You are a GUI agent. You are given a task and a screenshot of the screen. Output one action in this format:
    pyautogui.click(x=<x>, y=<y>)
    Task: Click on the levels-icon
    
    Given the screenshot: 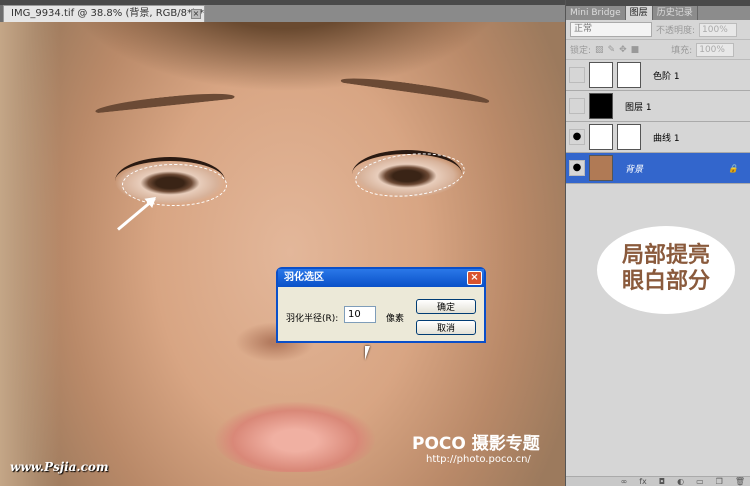 What is the action you would take?
    pyautogui.click(x=601, y=75)
    